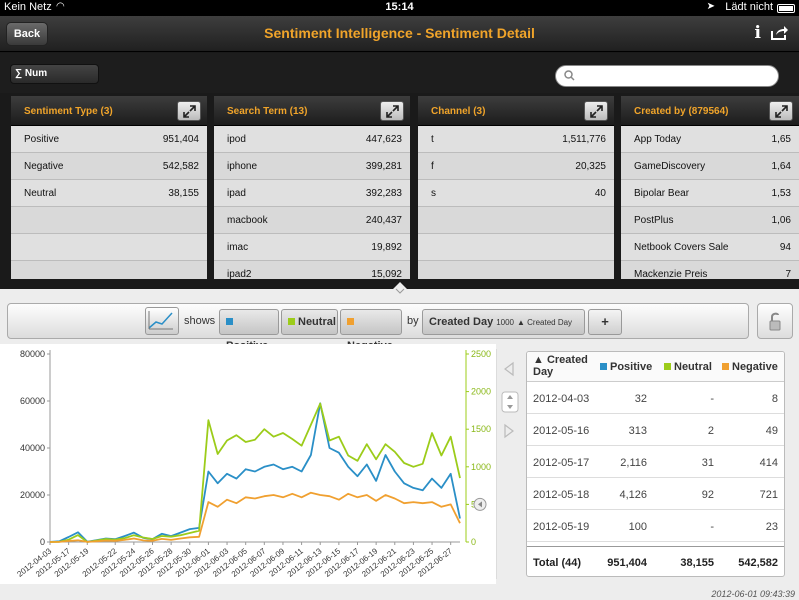  I want to click on expand-icon, so click(392, 111).